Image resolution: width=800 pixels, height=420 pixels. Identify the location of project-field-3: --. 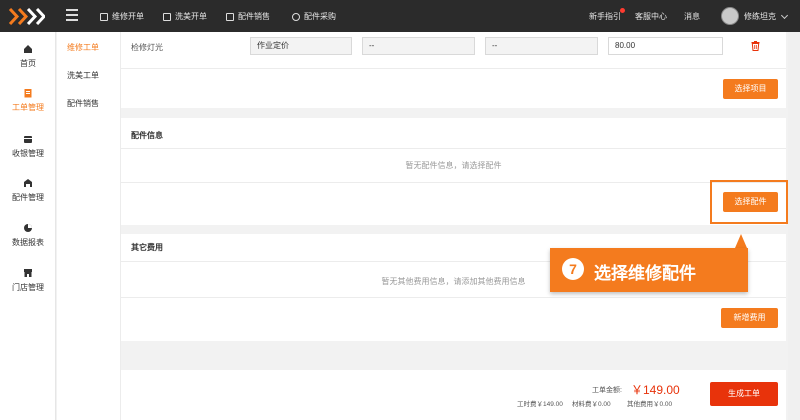
(418, 46).